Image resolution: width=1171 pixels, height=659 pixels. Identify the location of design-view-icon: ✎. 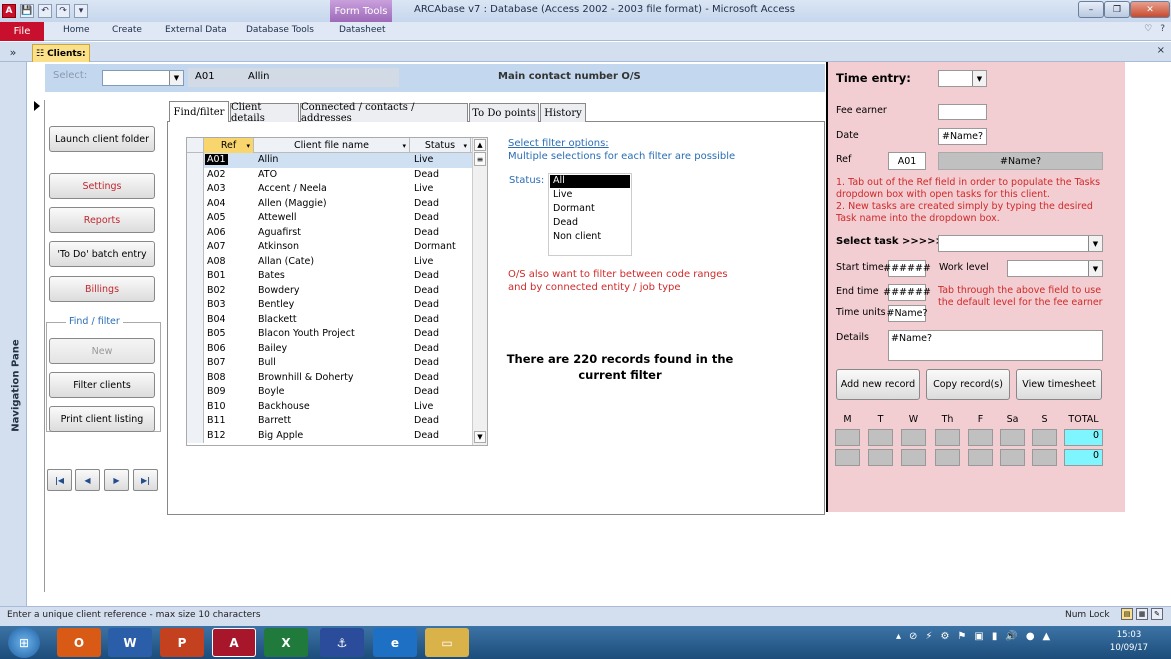
(1157, 614).